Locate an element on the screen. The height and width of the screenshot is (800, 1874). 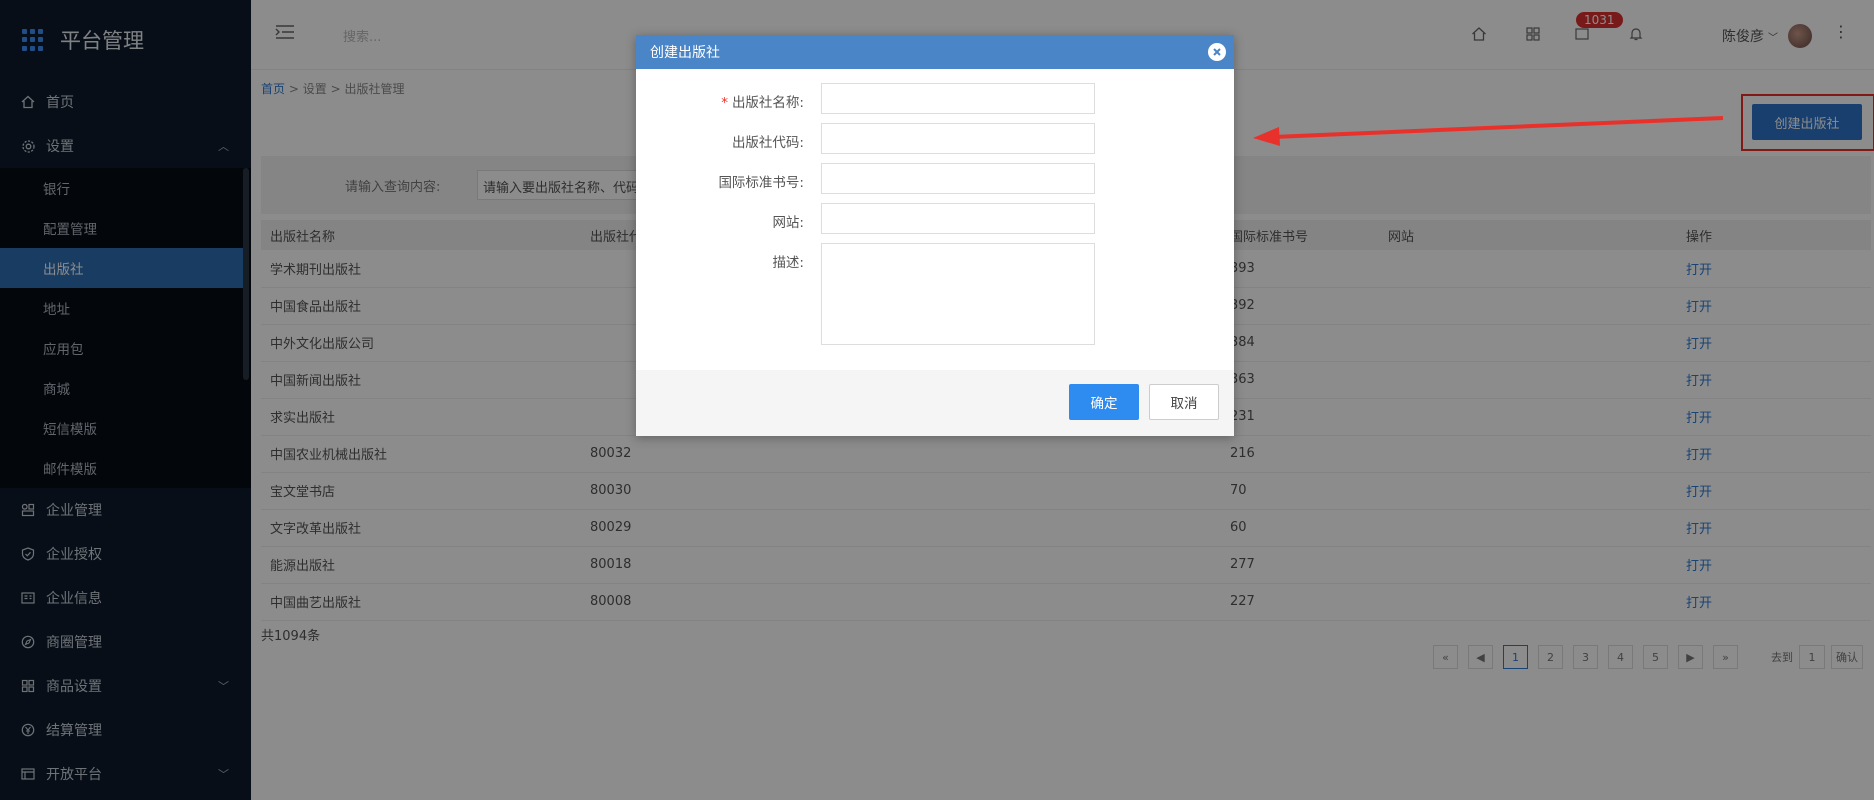
field-label: 出版社代码: is located at coordinates (767, 143).